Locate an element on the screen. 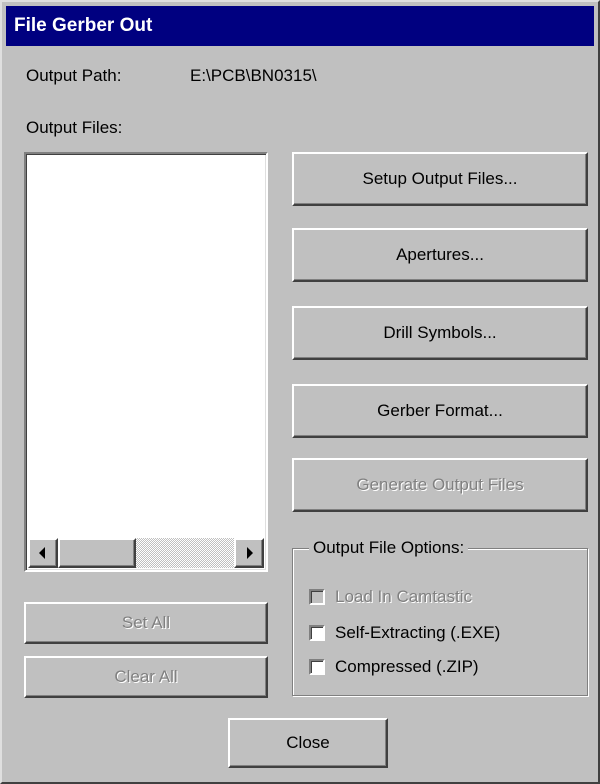 This screenshot has width=600, height=784. self-extracting-label: Self-Extracting (.EXE) is located at coordinates (418, 632).